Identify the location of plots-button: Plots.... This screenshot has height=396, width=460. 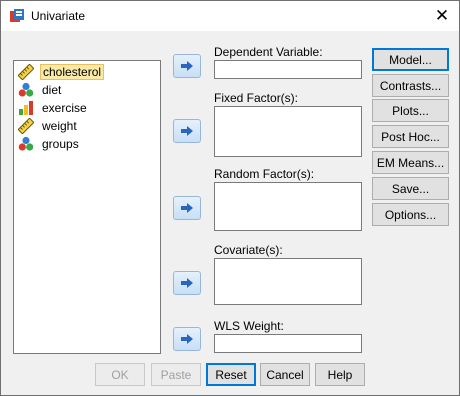
(410, 110).